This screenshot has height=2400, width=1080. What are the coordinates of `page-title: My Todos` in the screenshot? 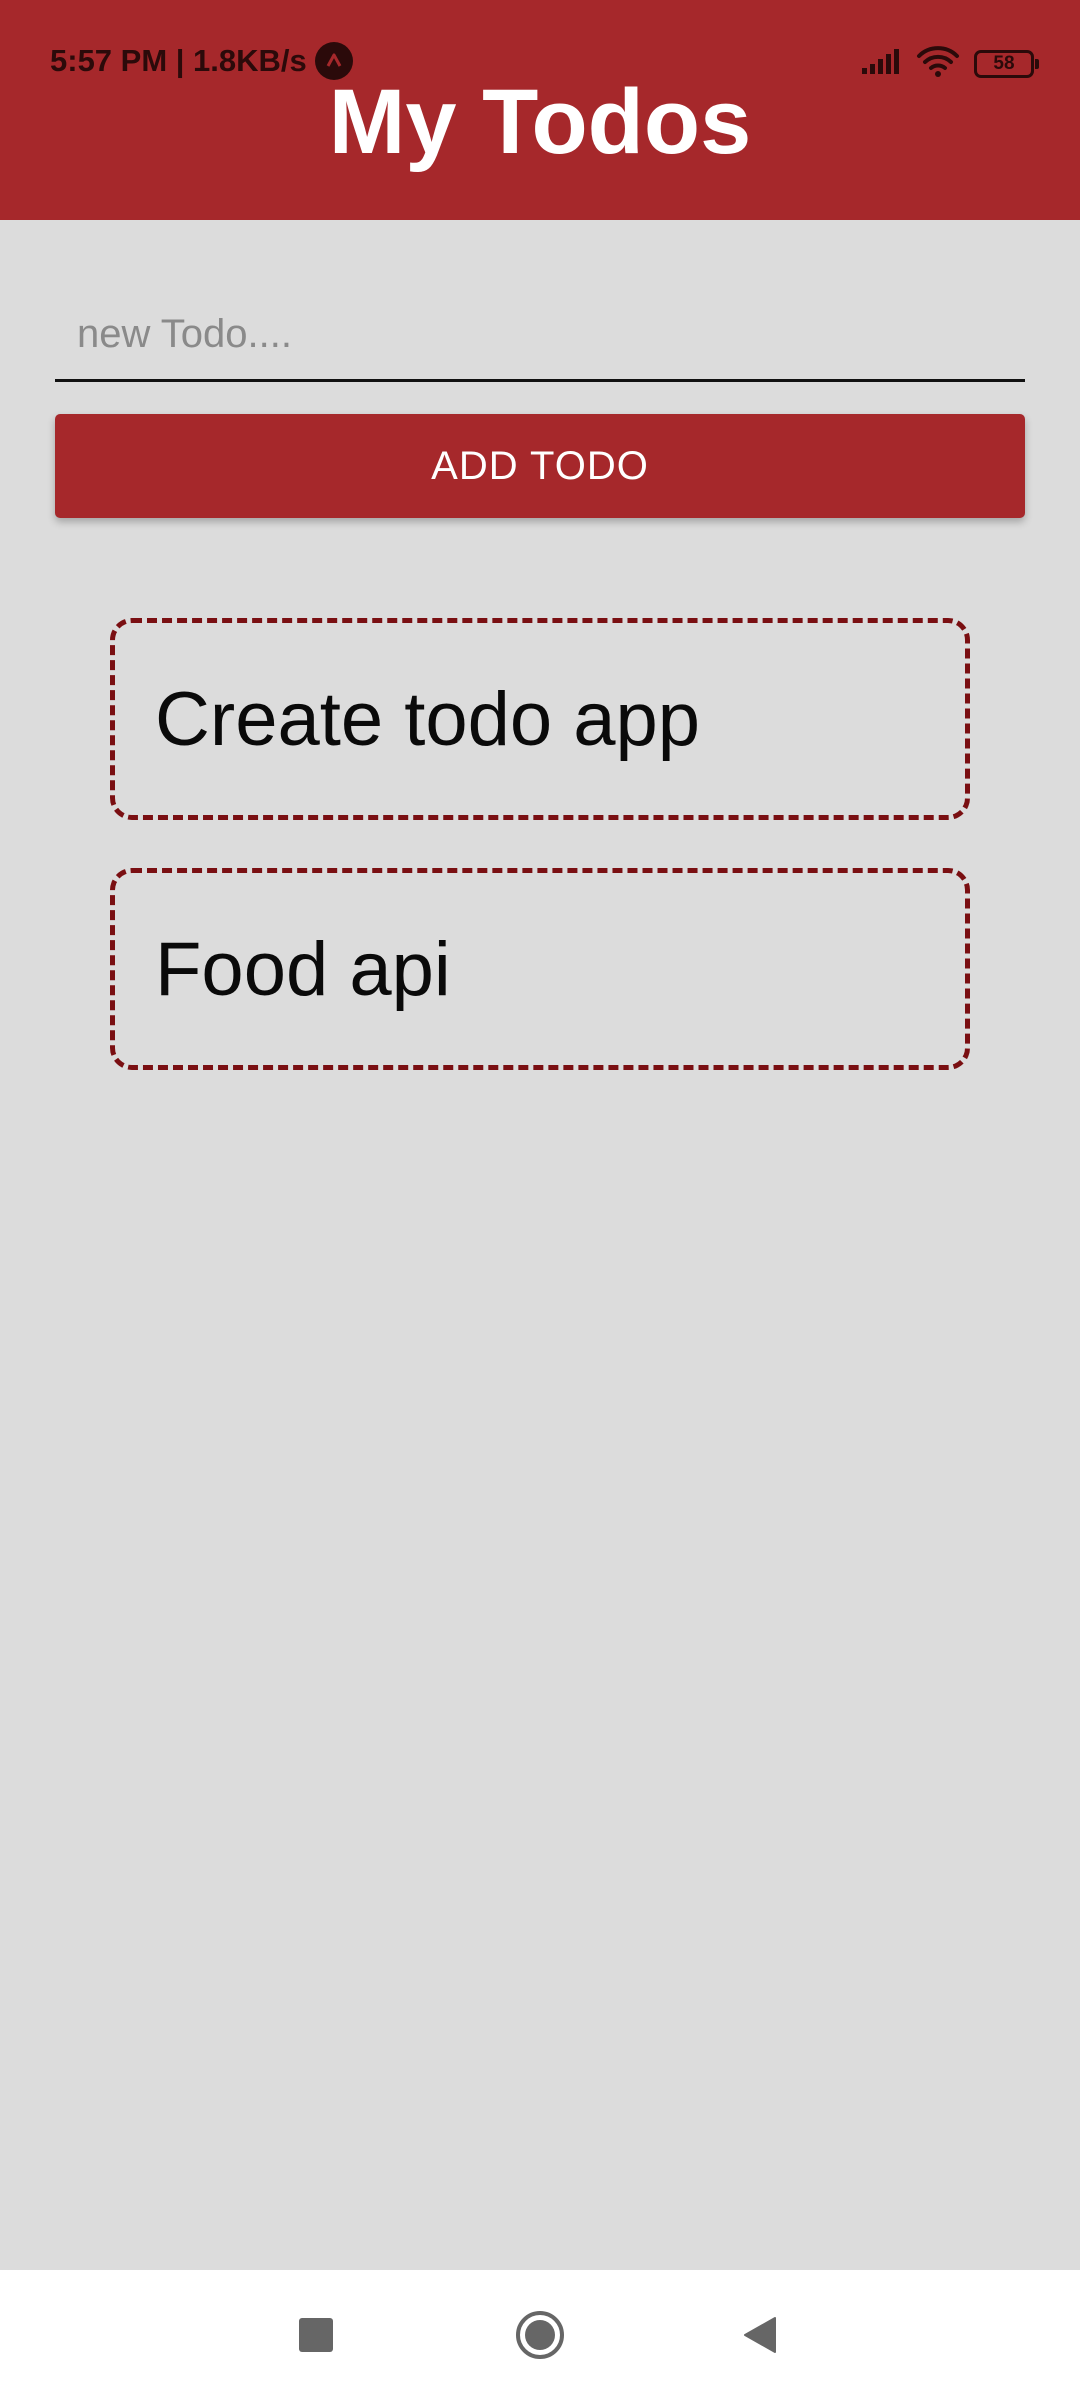 It's located at (540, 122).